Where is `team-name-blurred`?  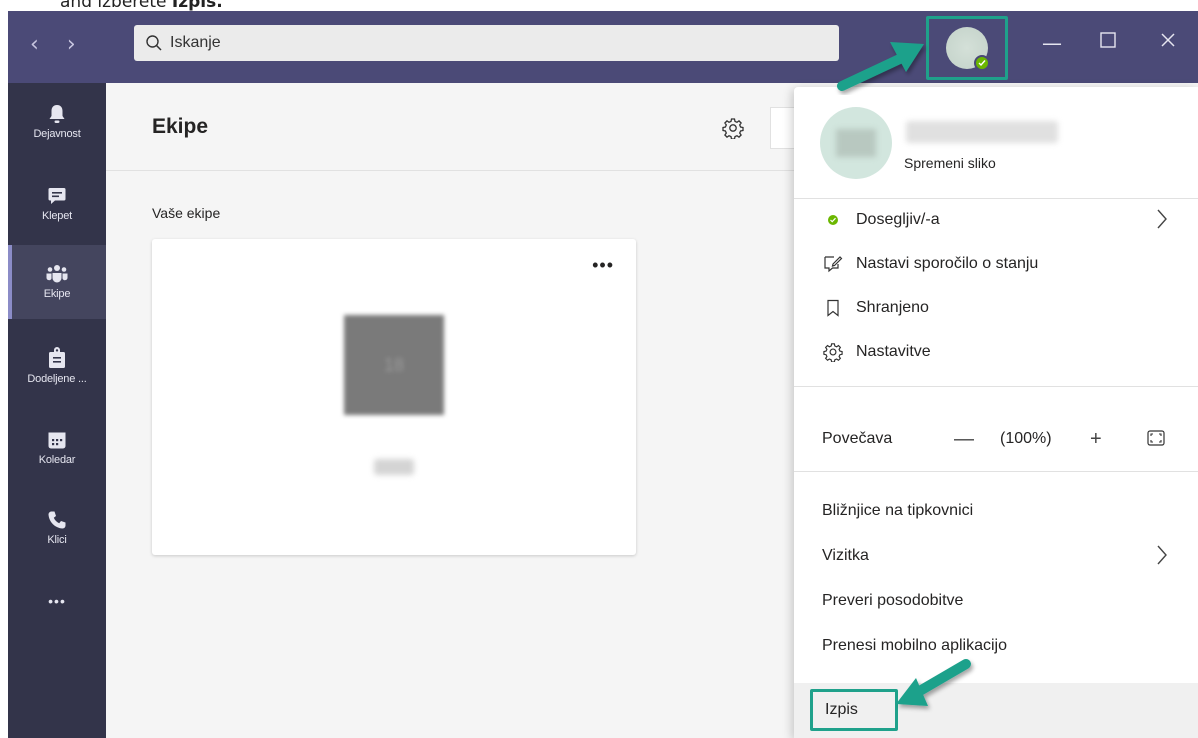 team-name-blurred is located at coordinates (394, 467).